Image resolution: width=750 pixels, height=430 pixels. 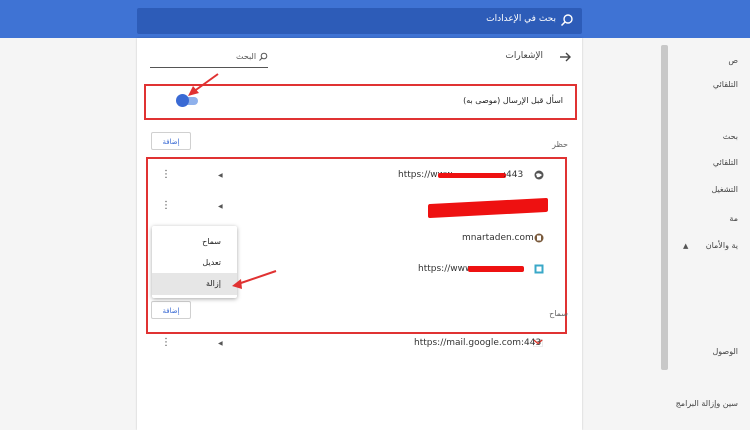 I want to click on allow-section-label: سماح, so click(x=558, y=313).